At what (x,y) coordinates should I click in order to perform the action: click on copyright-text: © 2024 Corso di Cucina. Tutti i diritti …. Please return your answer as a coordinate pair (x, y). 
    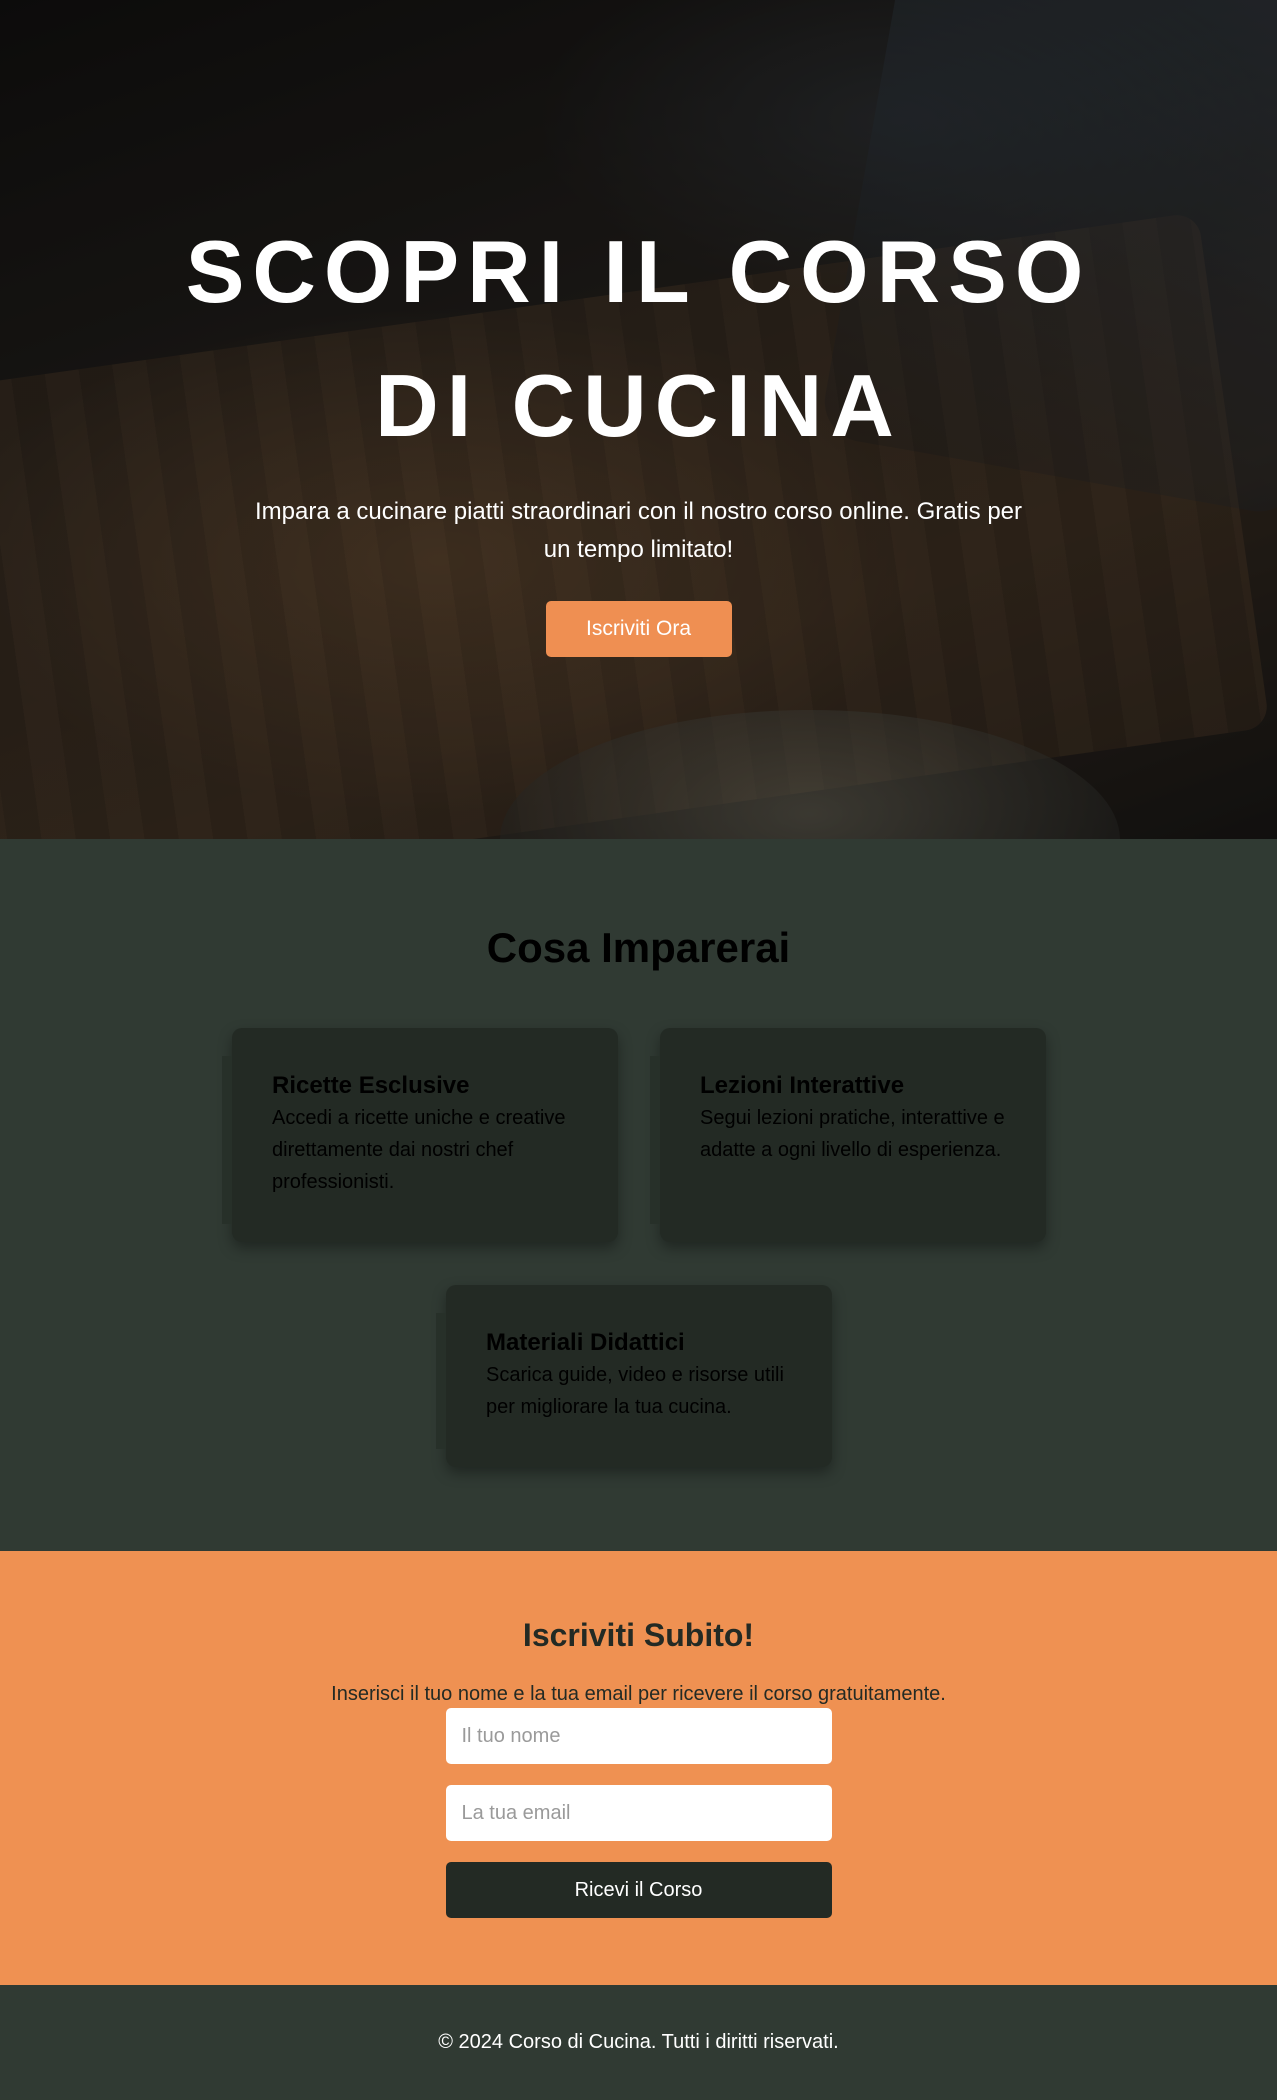
    Looking at the image, I should click on (638, 2042).